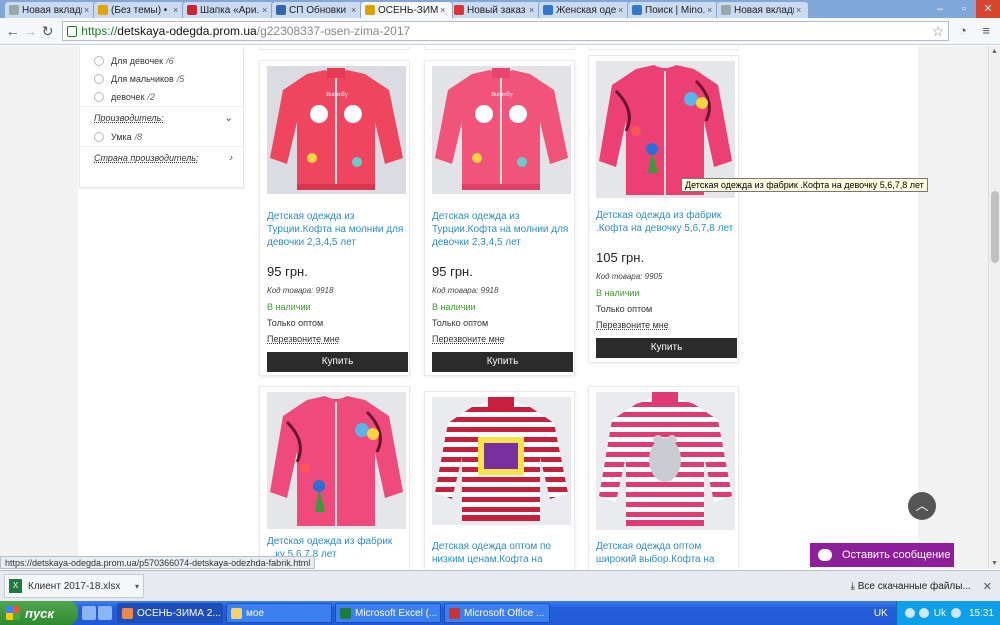 The height and width of the screenshot is (625, 1000). What do you see at coordinates (161, 117) in the screenshot?
I see `manufacturer-filter-header: Производитель: ⌄` at bounding box center [161, 117].